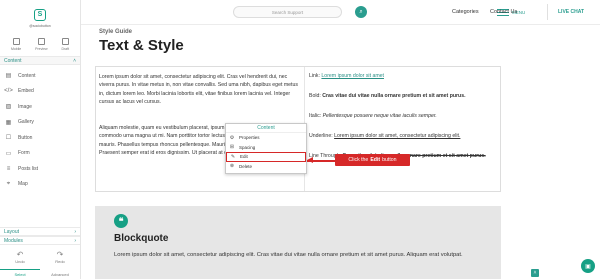  I want to click on context-menu-title: Content, so click(266, 128).